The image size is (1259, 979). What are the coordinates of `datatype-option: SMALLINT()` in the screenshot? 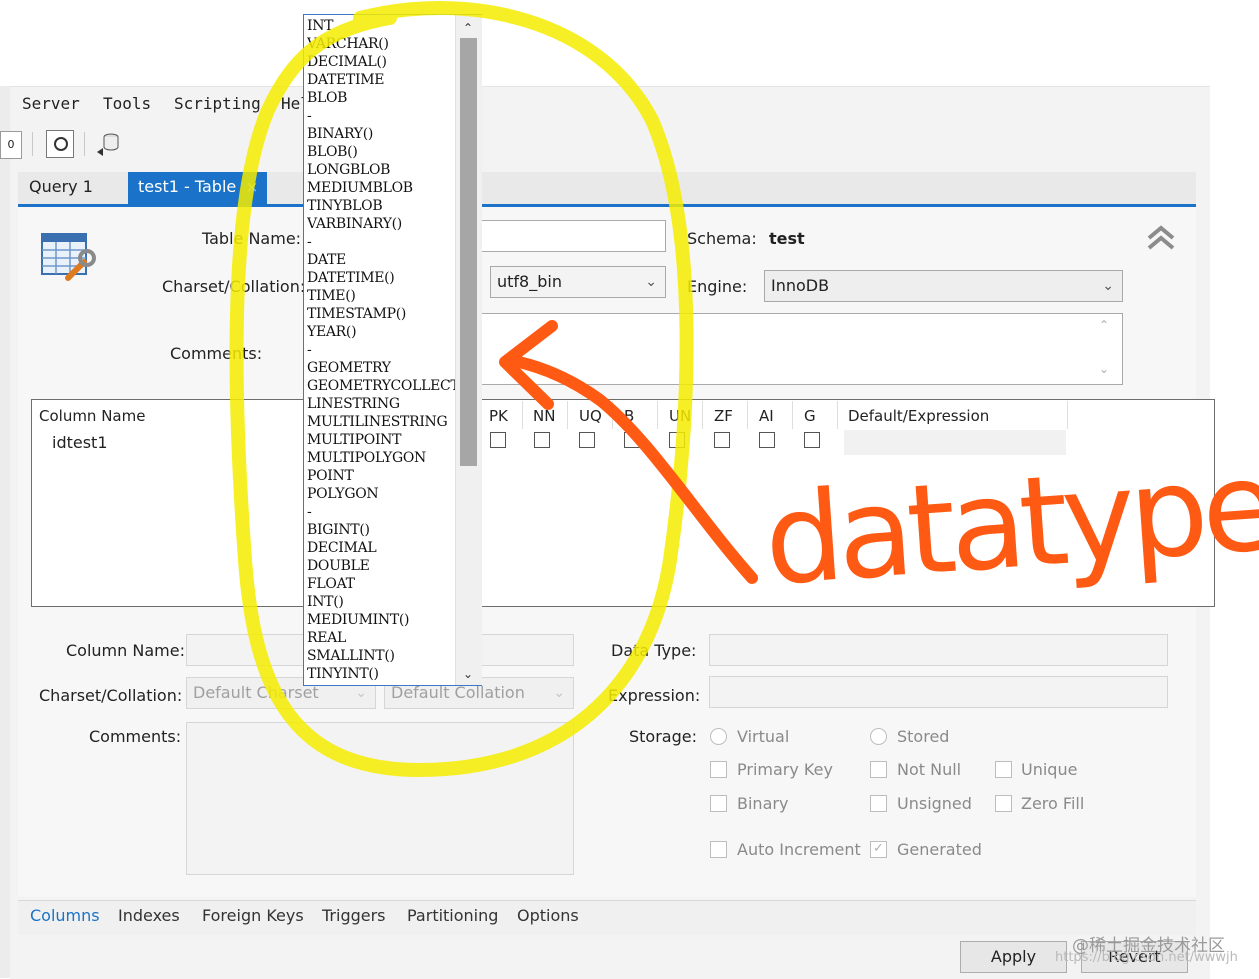 It's located at (383, 656).